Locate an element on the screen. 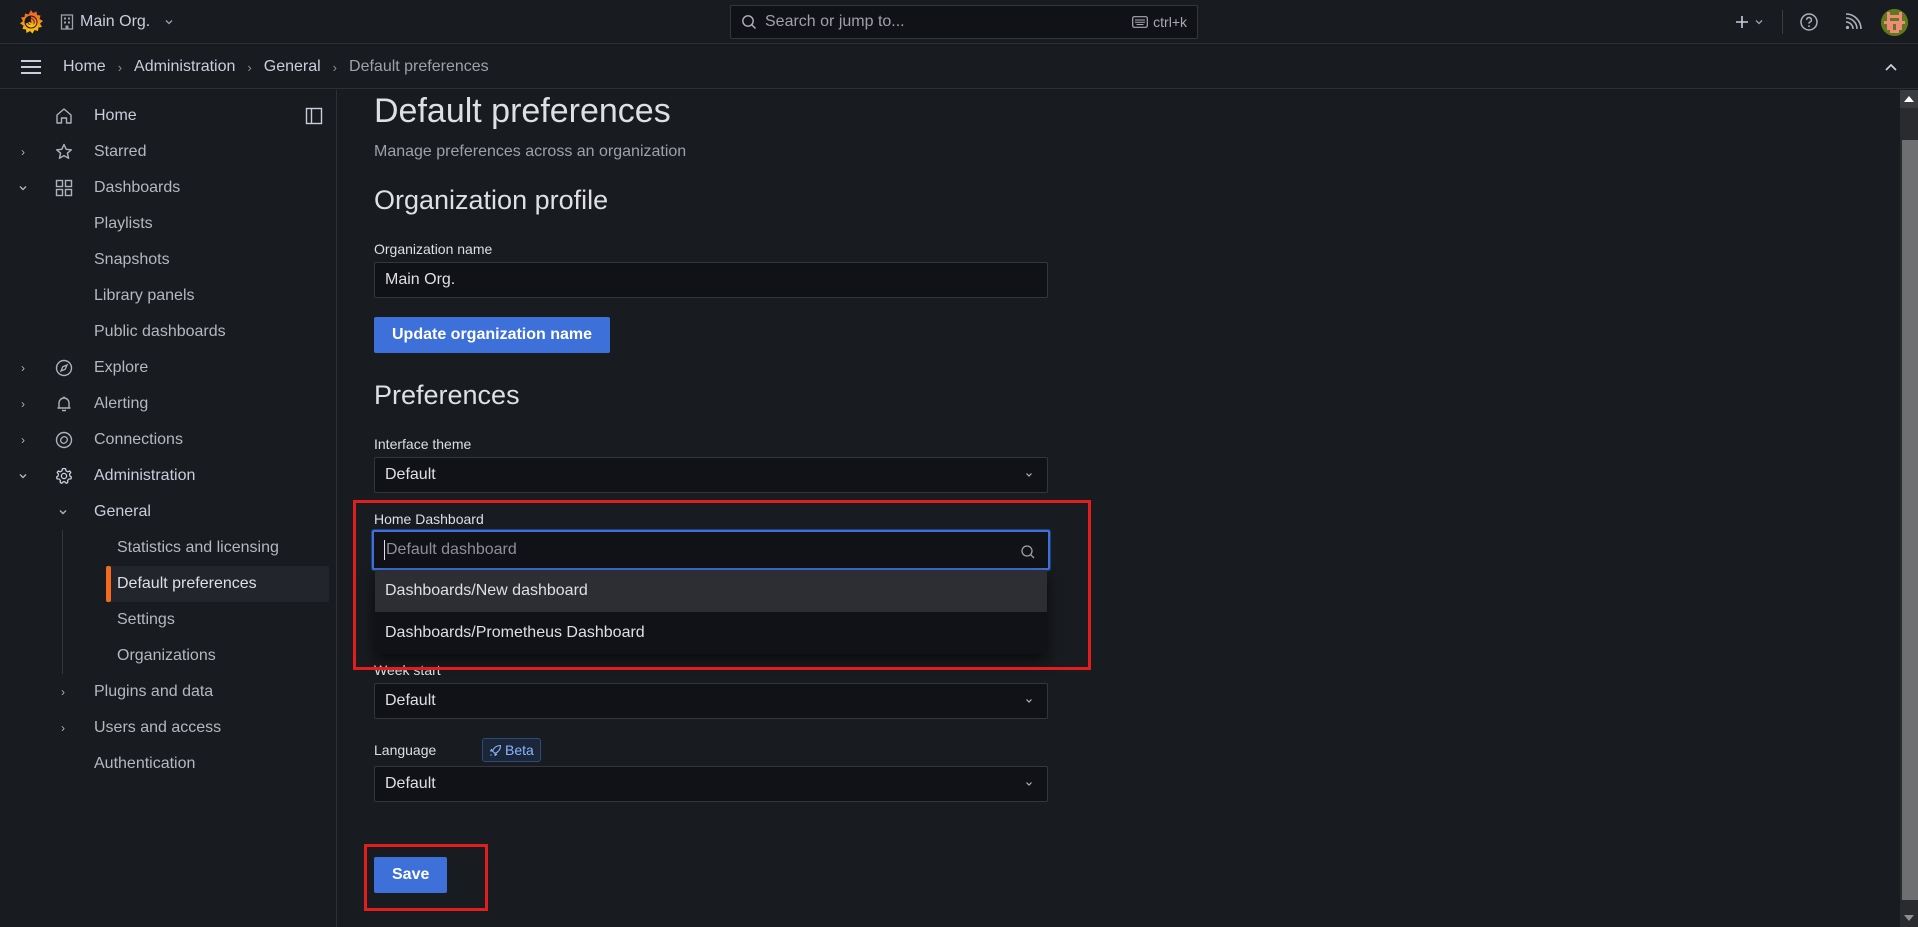 This screenshot has height=927, width=1918. breadcrumb-administration: Administration is located at coordinates (184, 67).